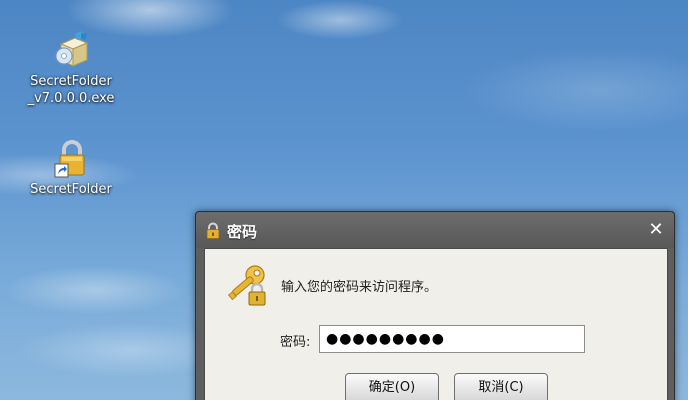 The width and height of the screenshot is (688, 400). Describe the element at coordinates (295, 342) in the screenshot. I see `password-label: 密码:` at that location.